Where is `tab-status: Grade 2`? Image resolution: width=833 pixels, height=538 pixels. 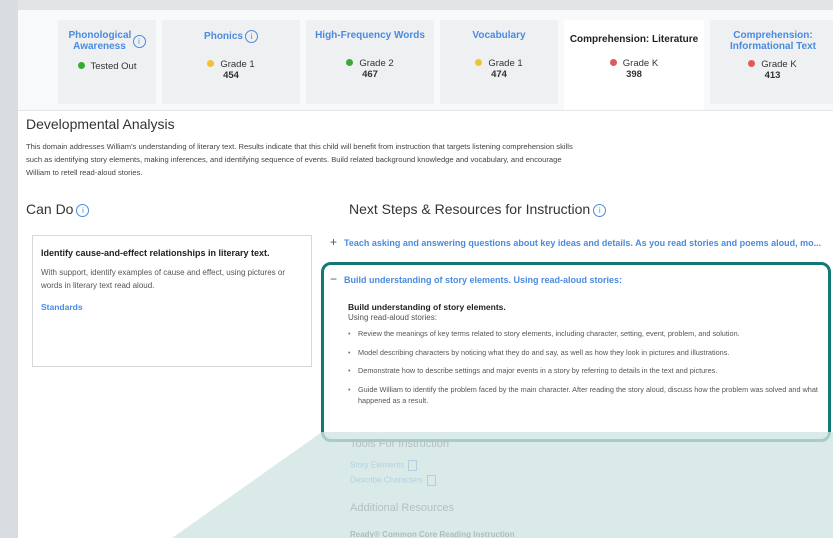 tab-status: Grade 2 is located at coordinates (376, 63).